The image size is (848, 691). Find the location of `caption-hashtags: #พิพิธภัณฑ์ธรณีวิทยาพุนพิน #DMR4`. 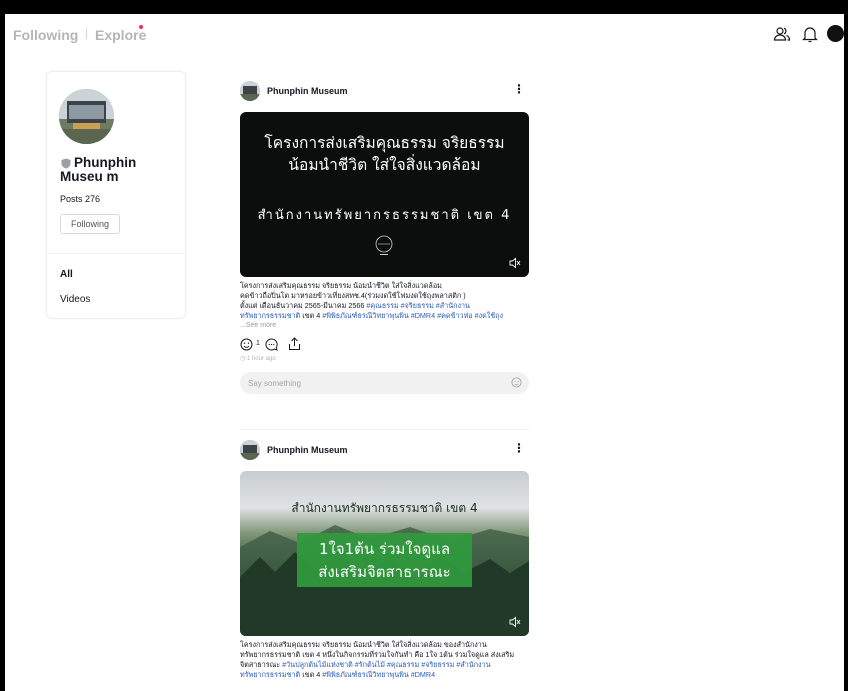

caption-hashtags: #พิพิธภัณฑ์ธรณีวิทยาพุนพิน #DMR4 is located at coordinates (378, 674).